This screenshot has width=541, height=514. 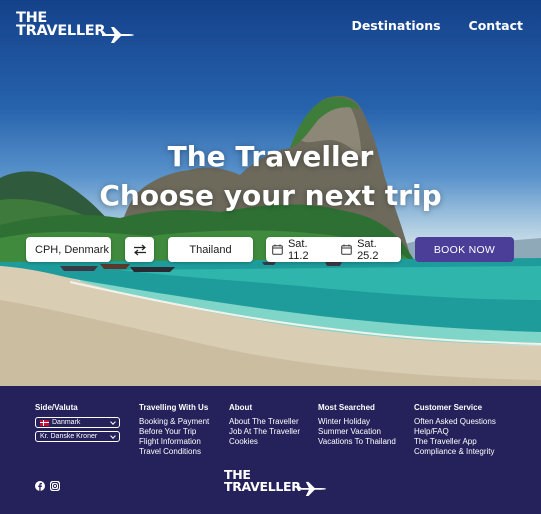 I want to click on footer-heading: Travelling With Us, so click(x=174, y=407).